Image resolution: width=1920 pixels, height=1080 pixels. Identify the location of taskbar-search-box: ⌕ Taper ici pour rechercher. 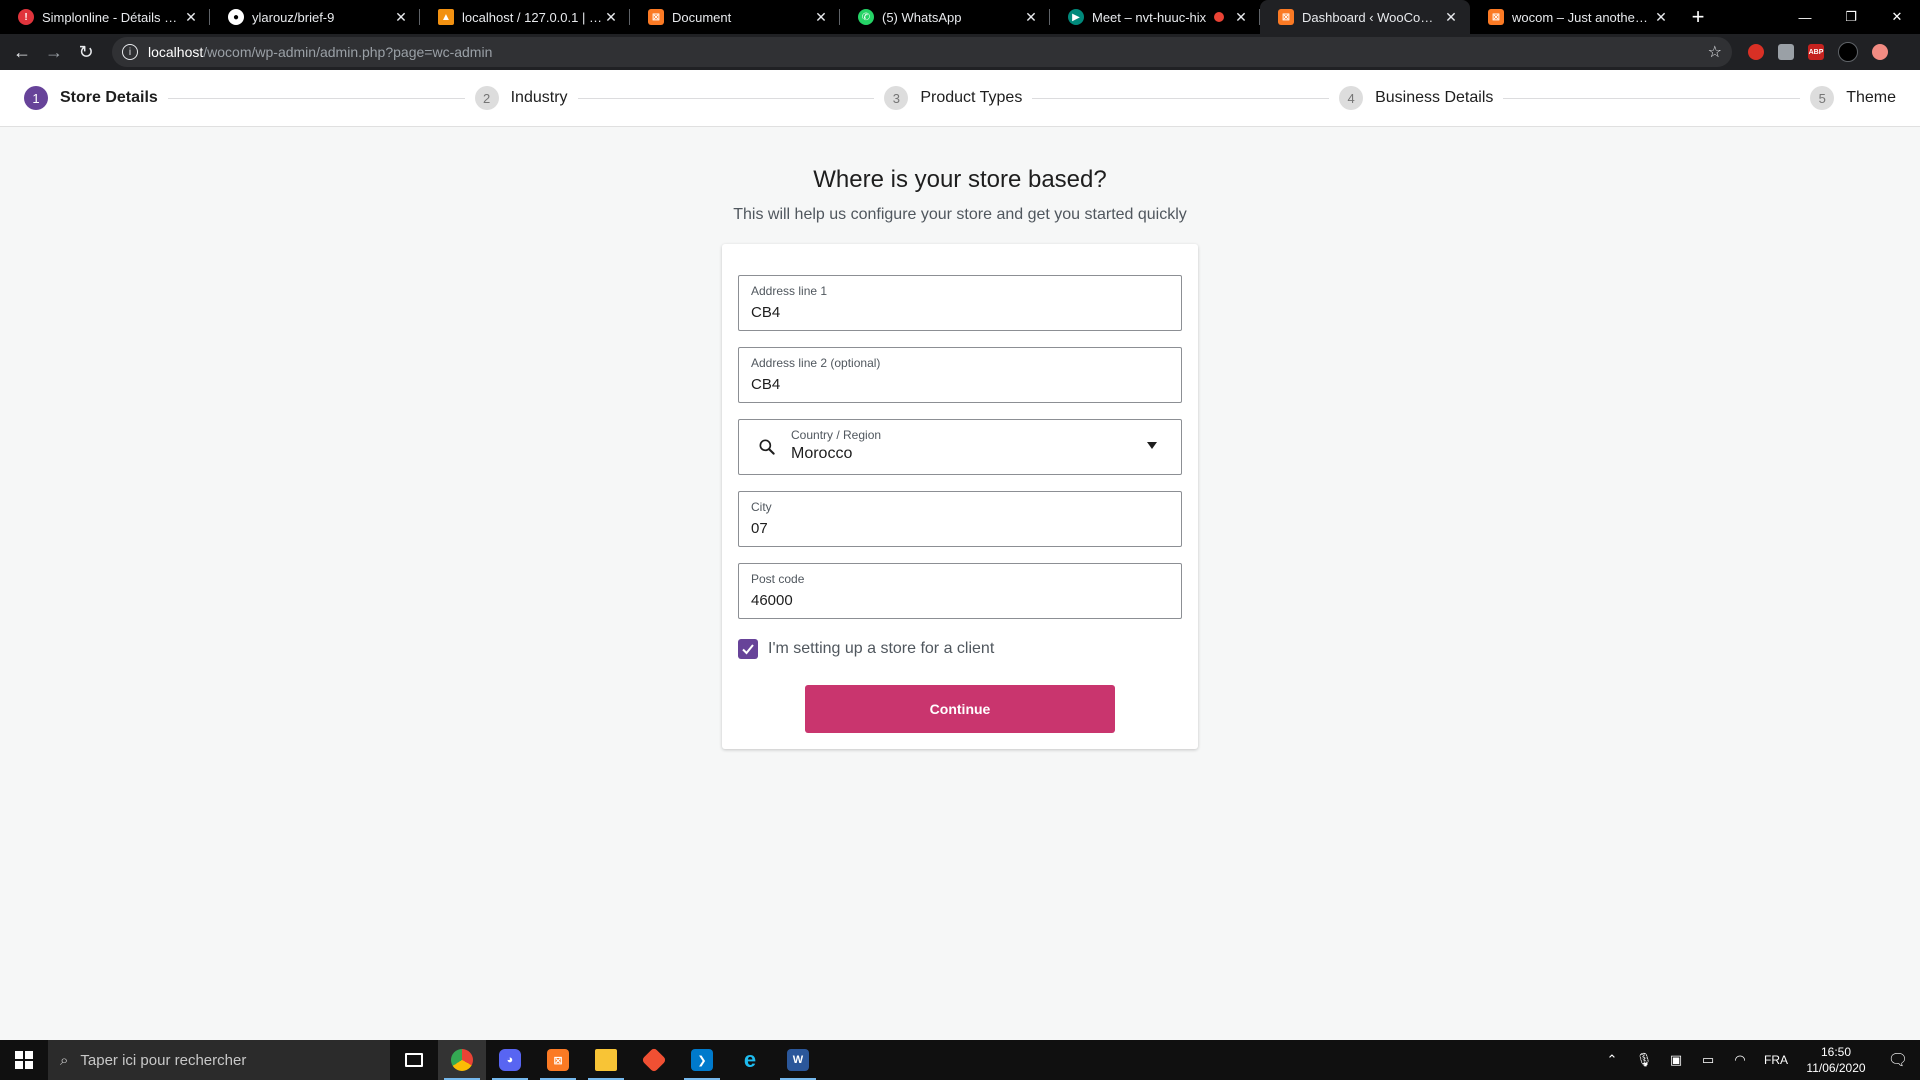
(219, 1060).